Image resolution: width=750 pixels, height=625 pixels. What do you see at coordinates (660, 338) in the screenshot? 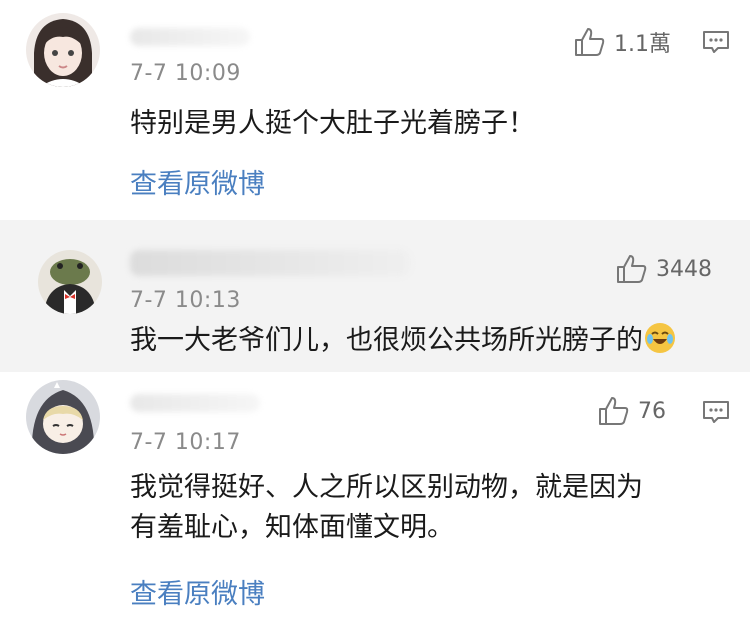
I see `laughing-crying-emoji` at bounding box center [660, 338].